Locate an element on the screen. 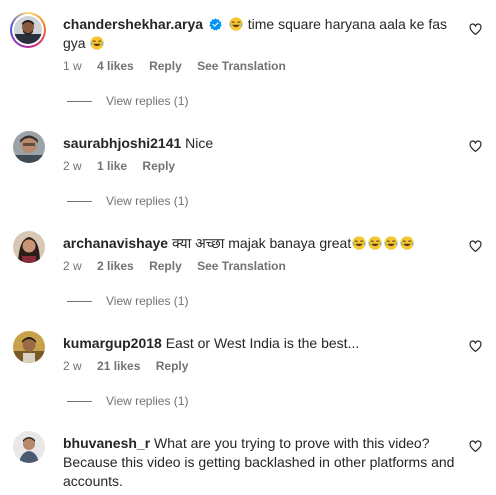  comment-username: chandershekhar.arya is located at coordinates (133, 24).